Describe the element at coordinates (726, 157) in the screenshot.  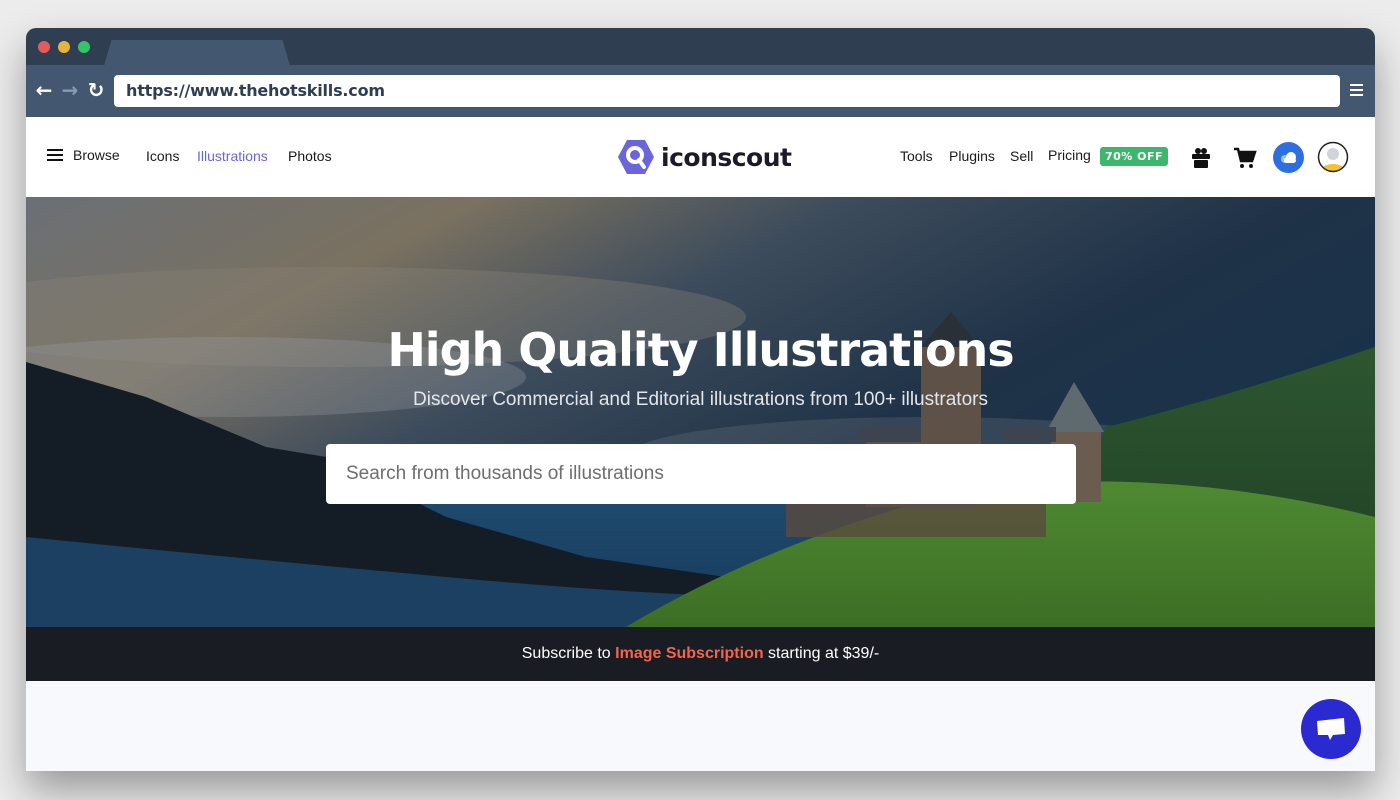
I see `logo-text: iconscout` at that location.